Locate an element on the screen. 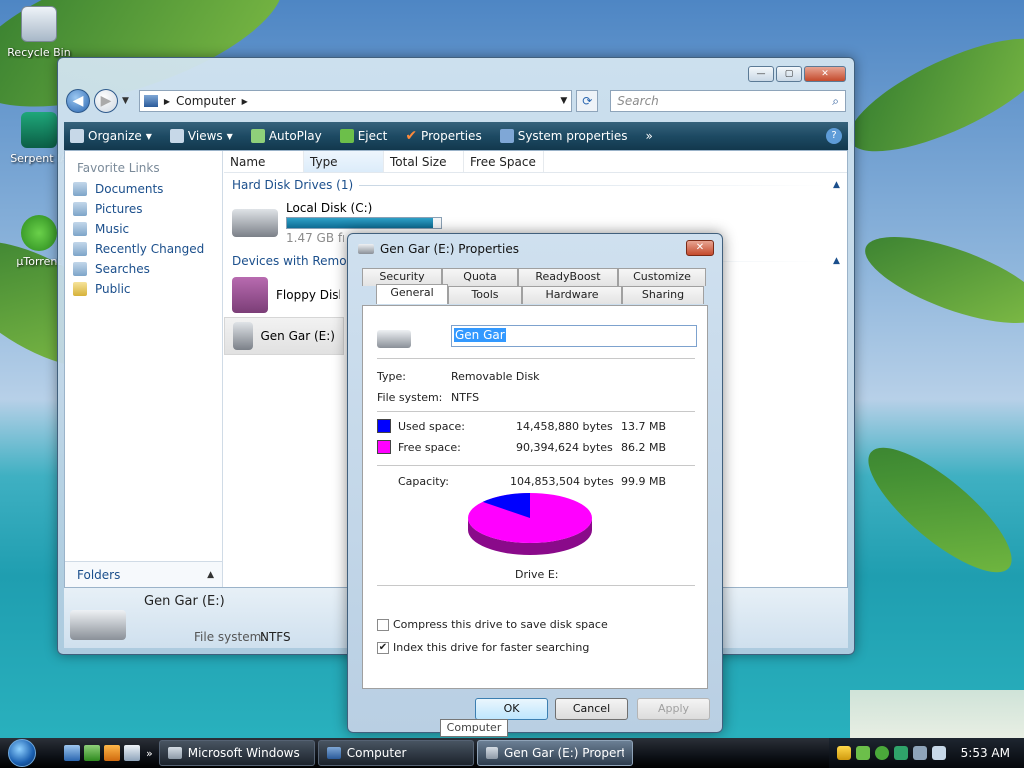  refresh-button: ⟳ is located at coordinates (587, 101).